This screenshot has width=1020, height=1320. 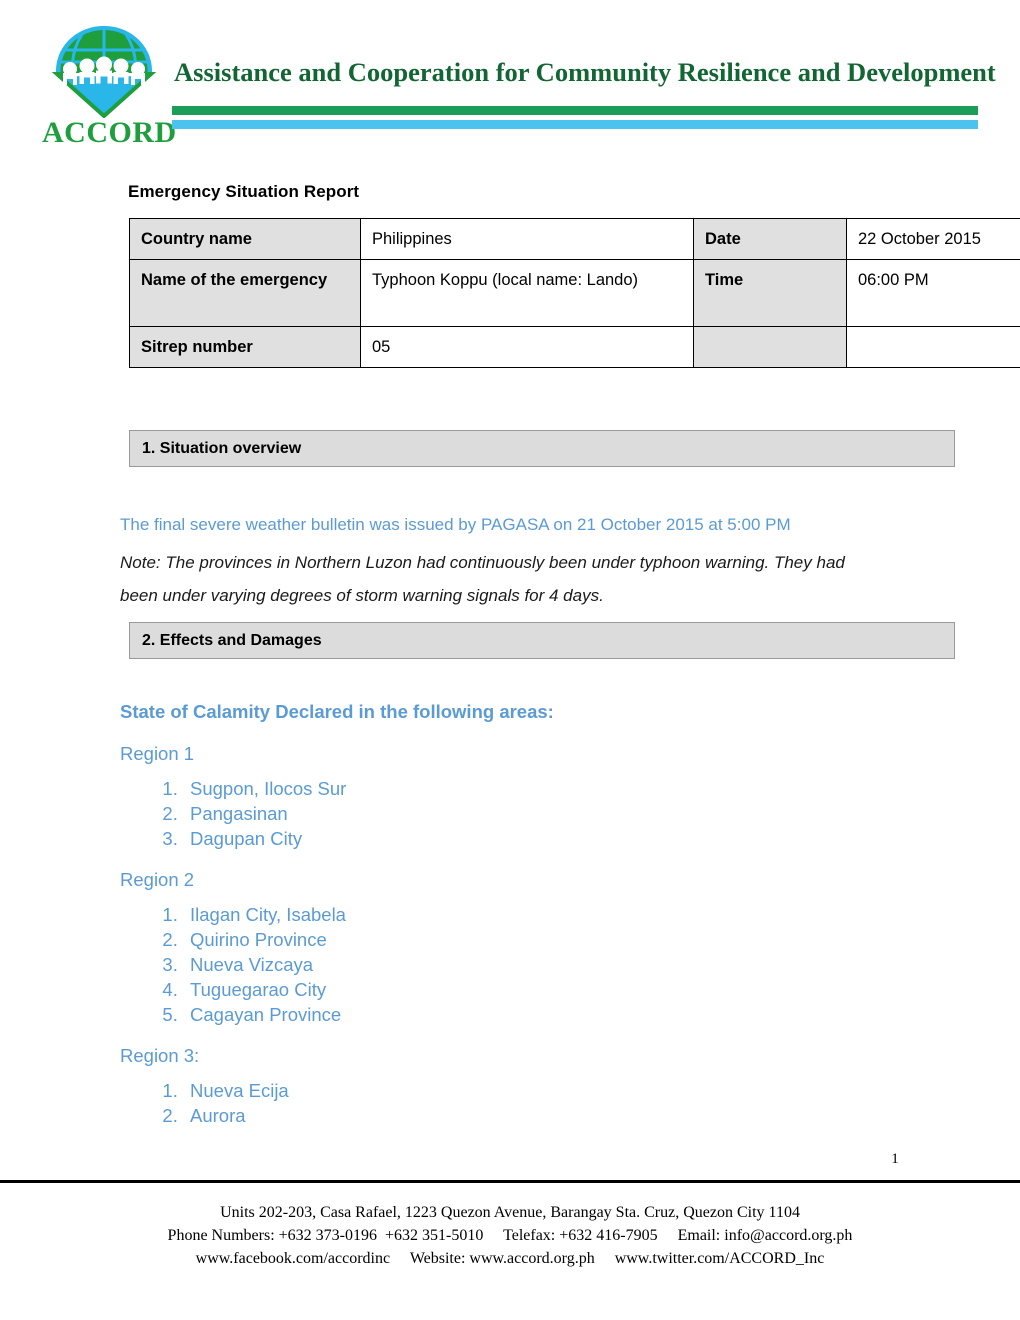 I want to click on emergency-name-value: Typhoon Koppu (local name: Lando), so click(x=527, y=293).